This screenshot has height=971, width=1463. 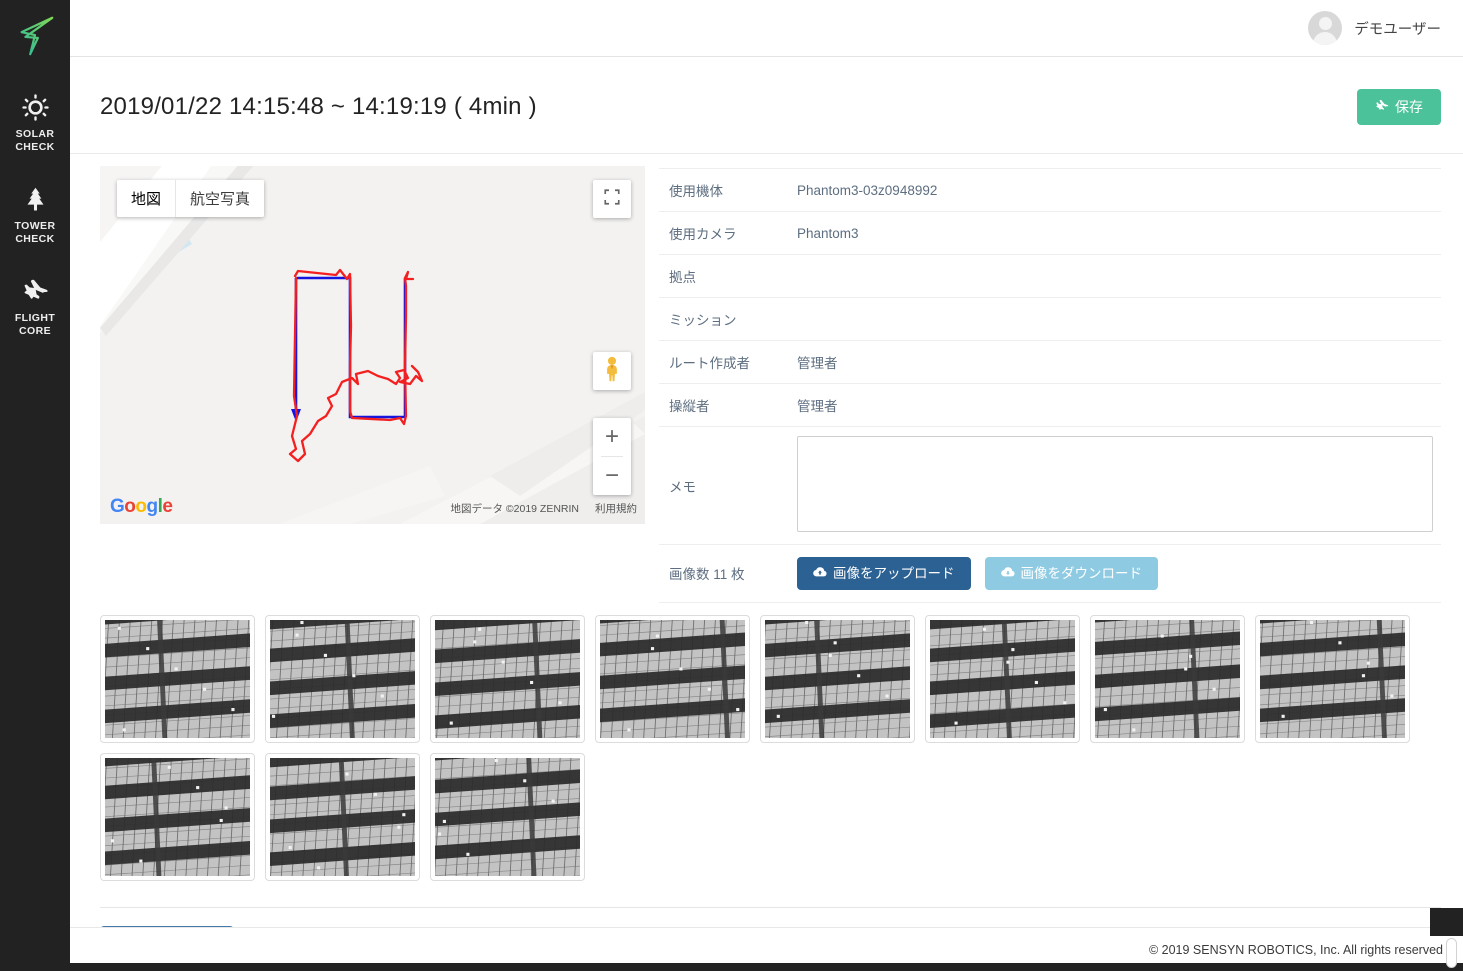 What do you see at coordinates (318, 107) in the screenshot?
I see `page-title: 2019/01/22 14:15:48 ~ 14:19:19 ( 4min )` at bounding box center [318, 107].